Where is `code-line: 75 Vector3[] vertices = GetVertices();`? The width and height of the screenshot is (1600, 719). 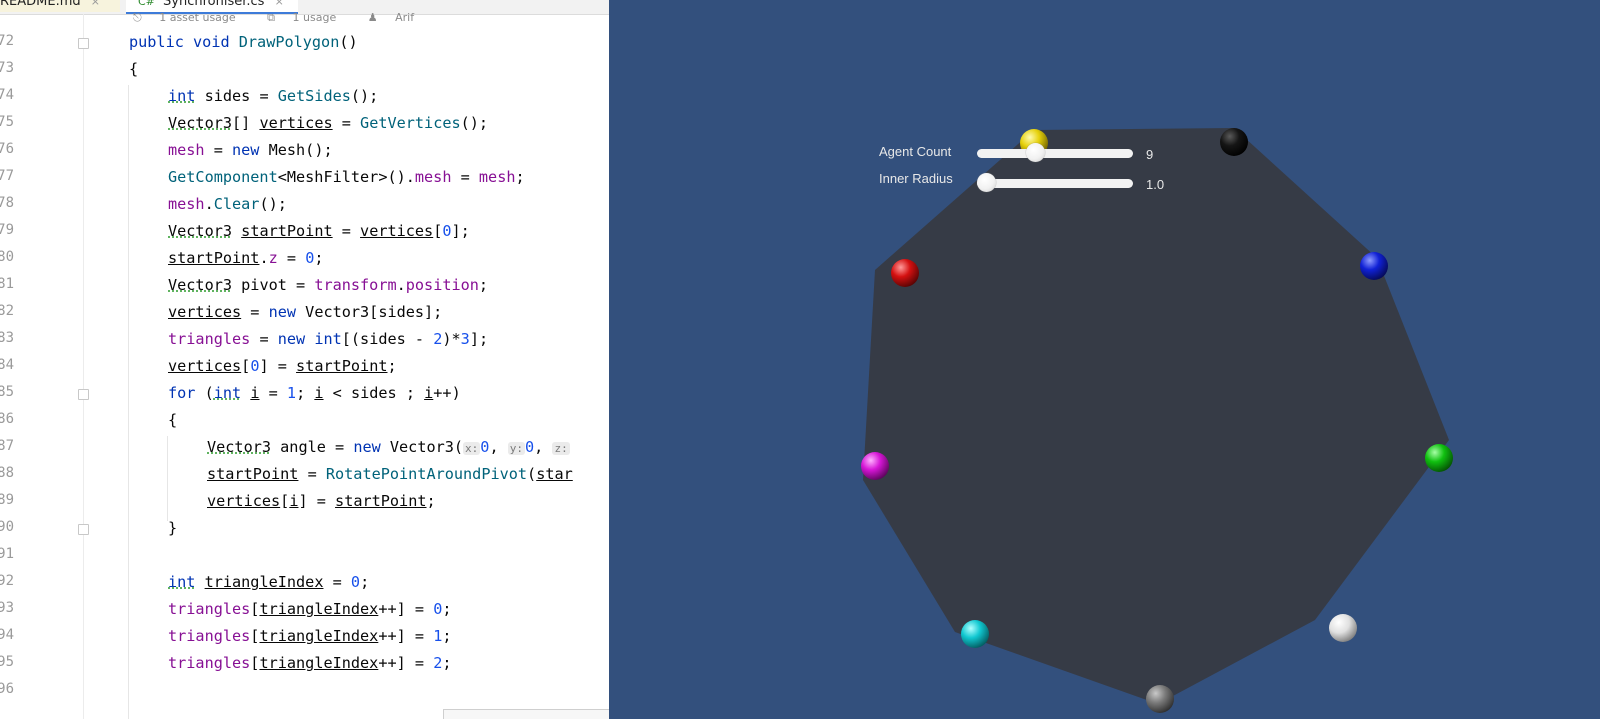 code-line: 75 Vector3[] vertices = GetVertices(); is located at coordinates (304, 123).